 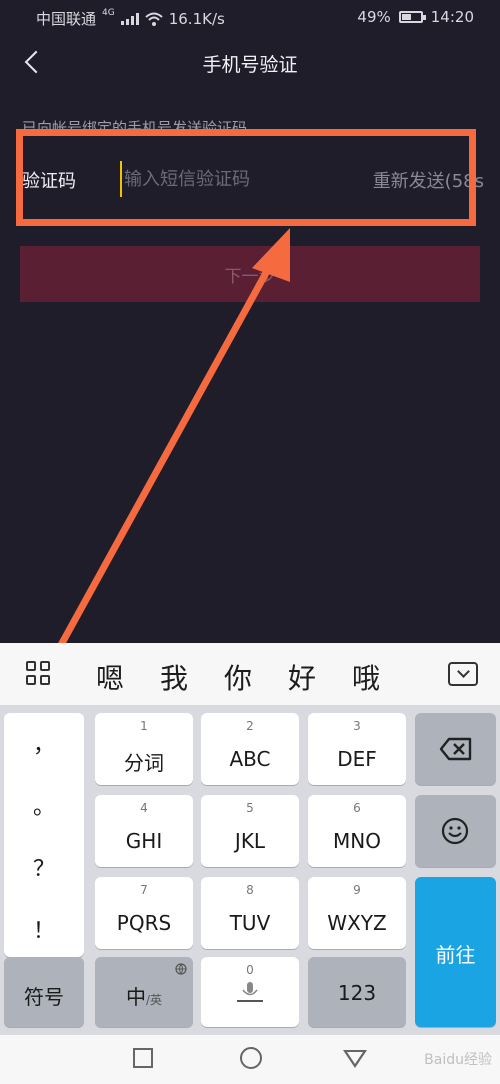 I want to click on key-1: 1 分词, so click(x=144, y=749).